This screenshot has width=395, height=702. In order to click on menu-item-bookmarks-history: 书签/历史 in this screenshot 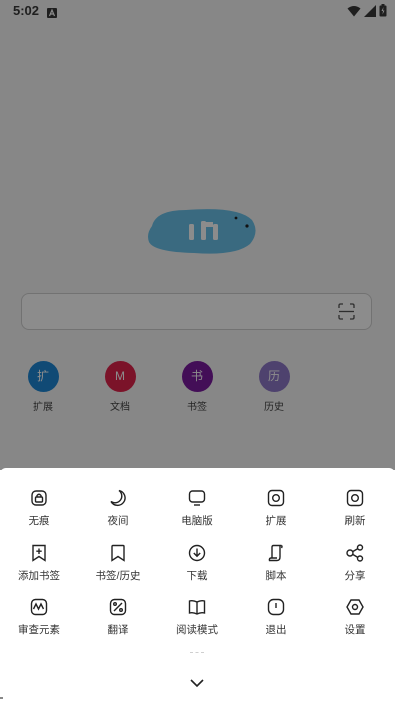, I will do `click(118, 563)`.